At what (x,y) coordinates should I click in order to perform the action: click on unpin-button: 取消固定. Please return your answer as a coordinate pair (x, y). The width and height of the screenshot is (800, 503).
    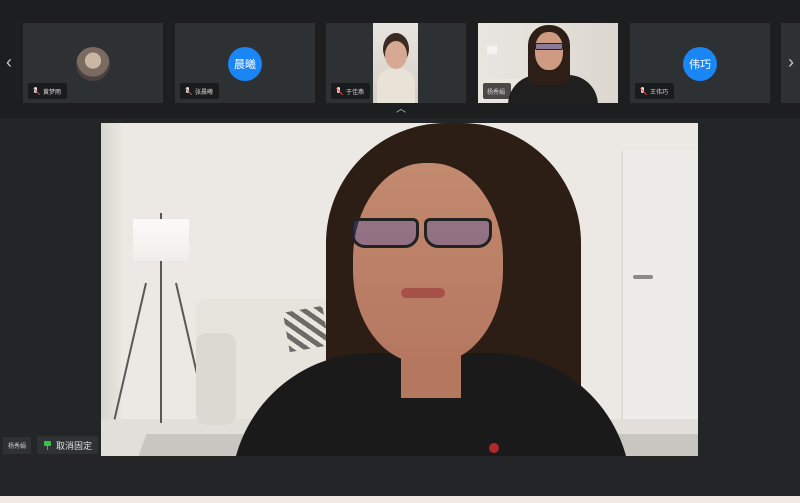
    Looking at the image, I should click on (68, 445).